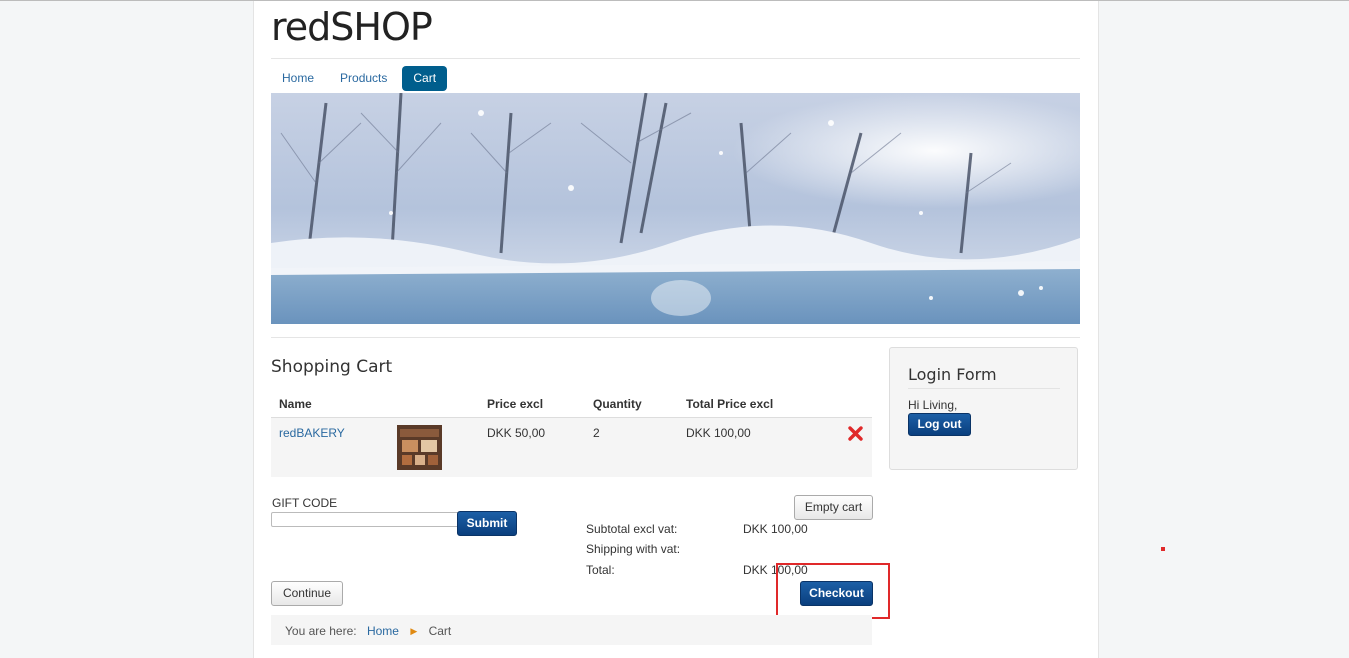 The width and height of the screenshot is (1349, 658). What do you see at coordinates (419, 447) in the screenshot?
I see `product-thumbnail` at bounding box center [419, 447].